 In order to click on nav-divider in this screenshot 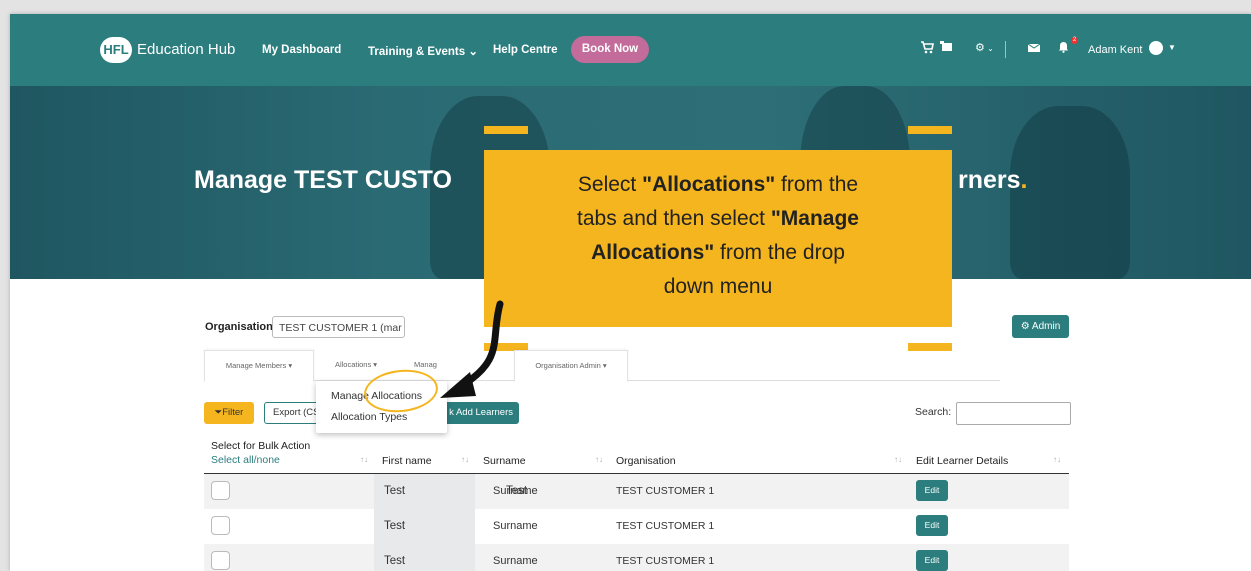, I will do `click(1005, 49)`.